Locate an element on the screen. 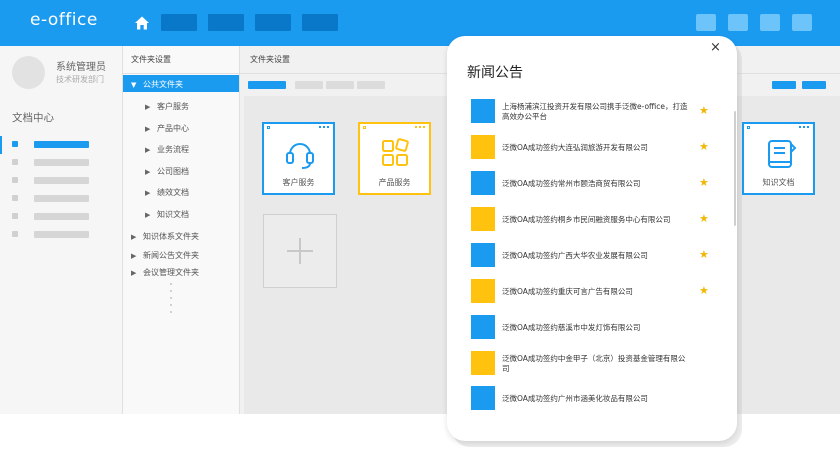 This screenshot has width=840, height=461. caret-down-icon: ▼ is located at coordinates (137, 85).